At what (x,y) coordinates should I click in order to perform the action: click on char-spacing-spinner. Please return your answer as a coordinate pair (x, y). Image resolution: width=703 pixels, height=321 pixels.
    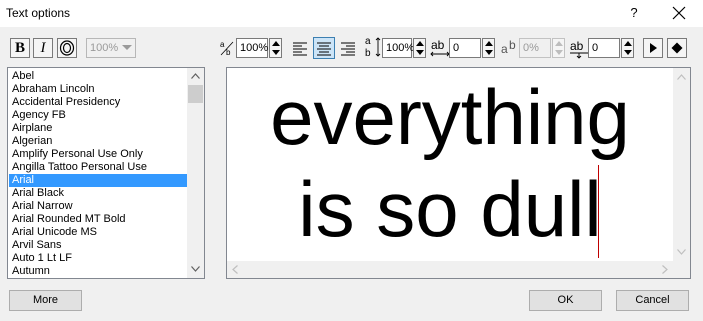
    Looking at the image, I should click on (488, 48).